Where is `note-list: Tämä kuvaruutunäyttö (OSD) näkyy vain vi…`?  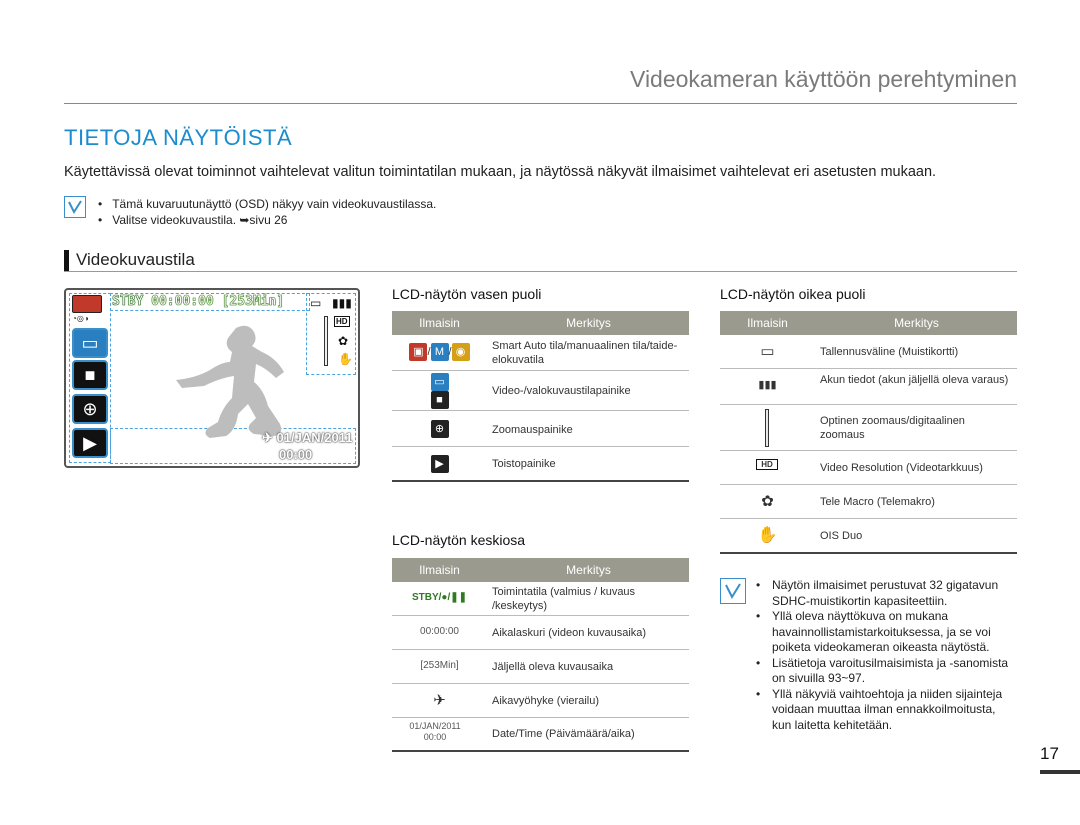 note-list: Tämä kuvaruutunäyttö (OSD) näkyy vain vi… is located at coordinates (267, 212).